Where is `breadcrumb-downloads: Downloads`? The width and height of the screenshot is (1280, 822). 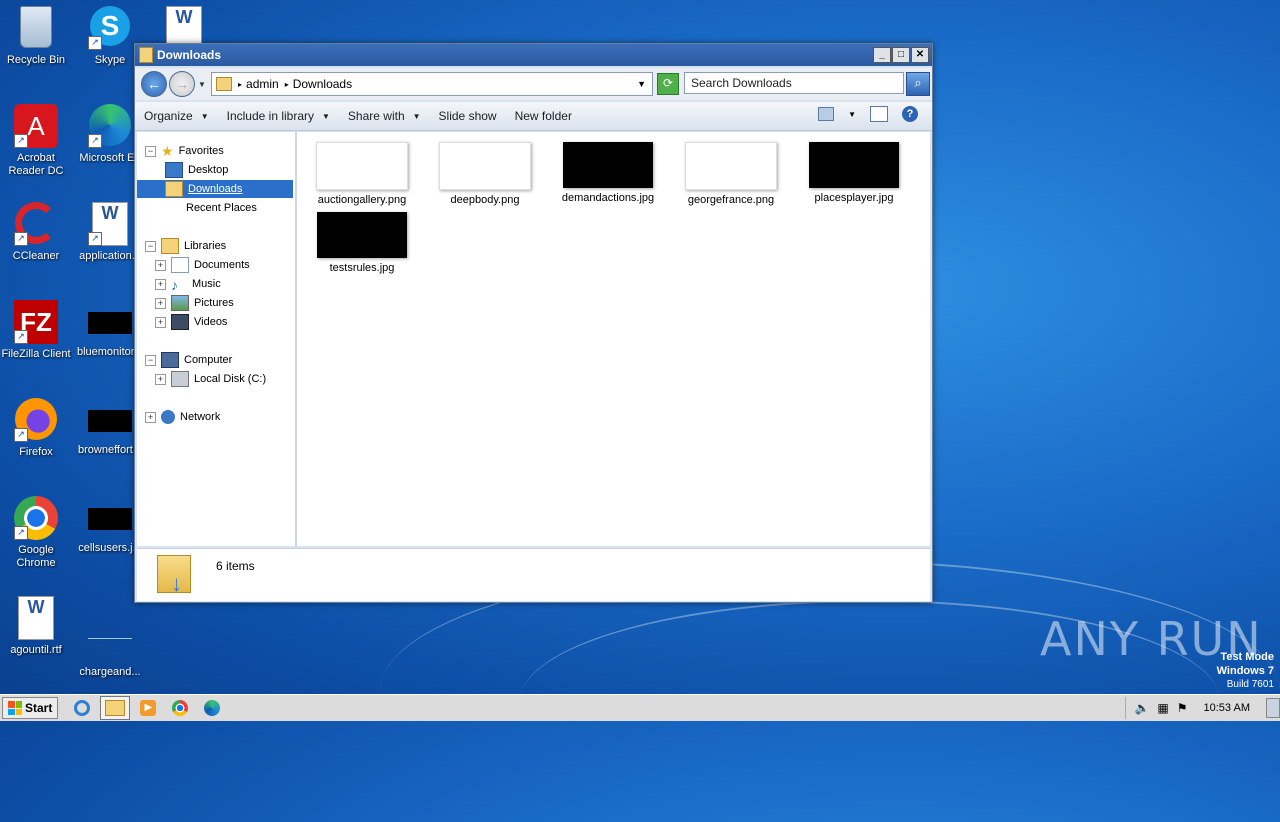 breadcrumb-downloads: Downloads is located at coordinates (322, 84).